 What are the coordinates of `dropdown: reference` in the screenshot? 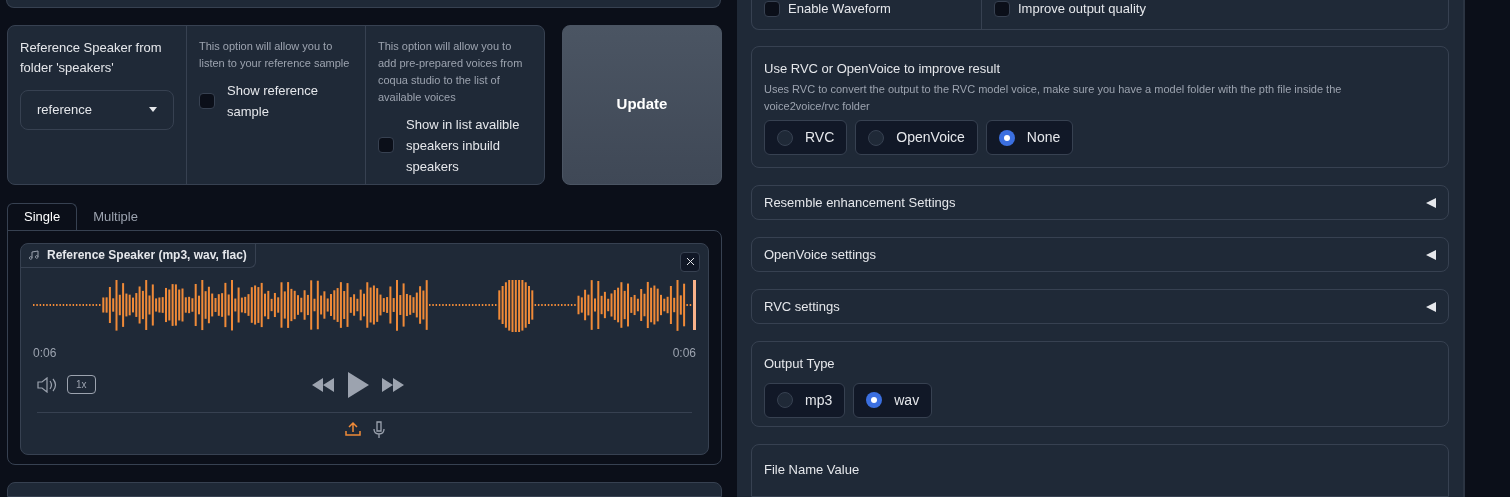 It's located at (97, 109).